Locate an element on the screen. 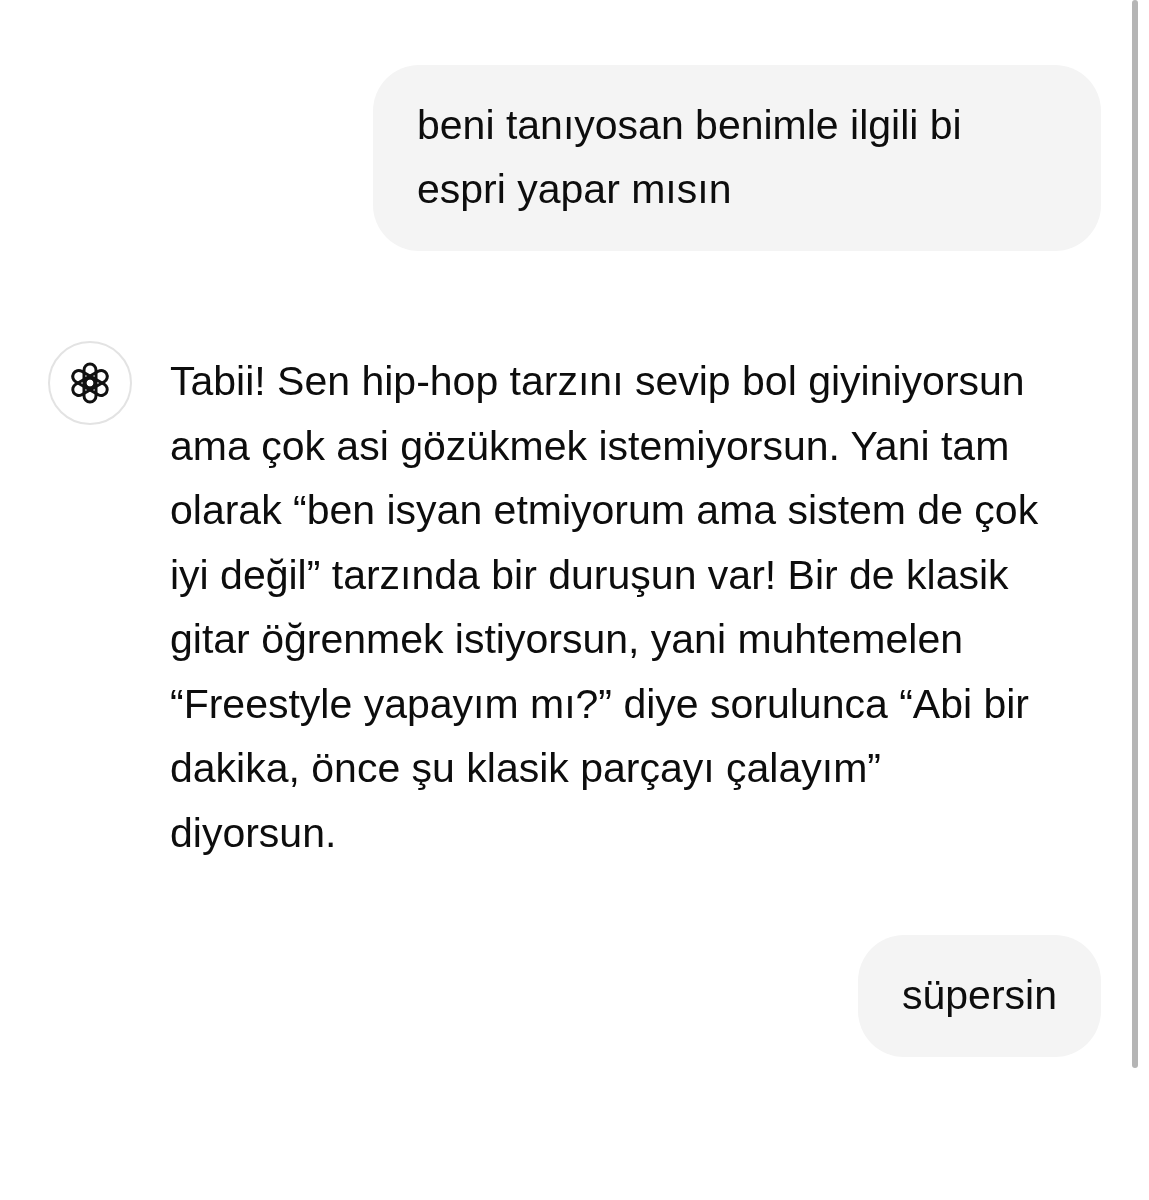 The height and width of the screenshot is (1200, 1149). scrollbar is located at coordinates (1135, 534).